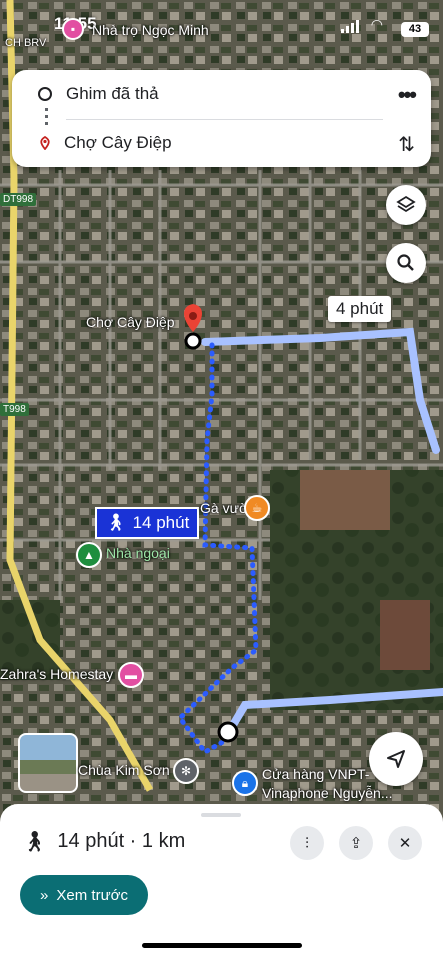  What do you see at coordinates (25, 43) in the screenshot?
I see `back-app-label: CH BRV` at bounding box center [25, 43].